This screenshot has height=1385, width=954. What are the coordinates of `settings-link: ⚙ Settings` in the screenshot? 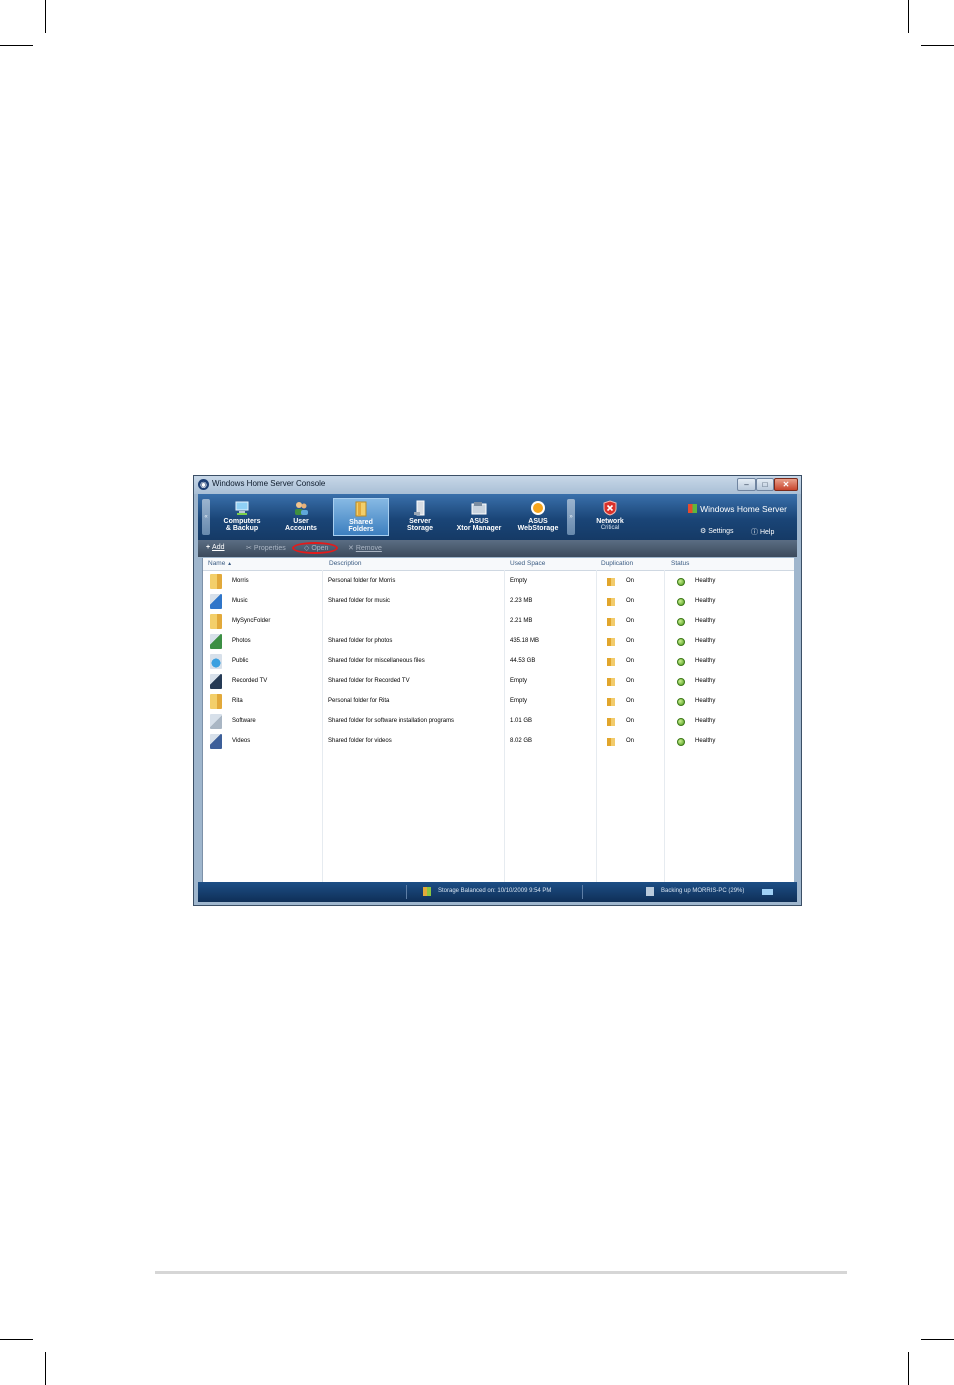 It's located at (717, 531).